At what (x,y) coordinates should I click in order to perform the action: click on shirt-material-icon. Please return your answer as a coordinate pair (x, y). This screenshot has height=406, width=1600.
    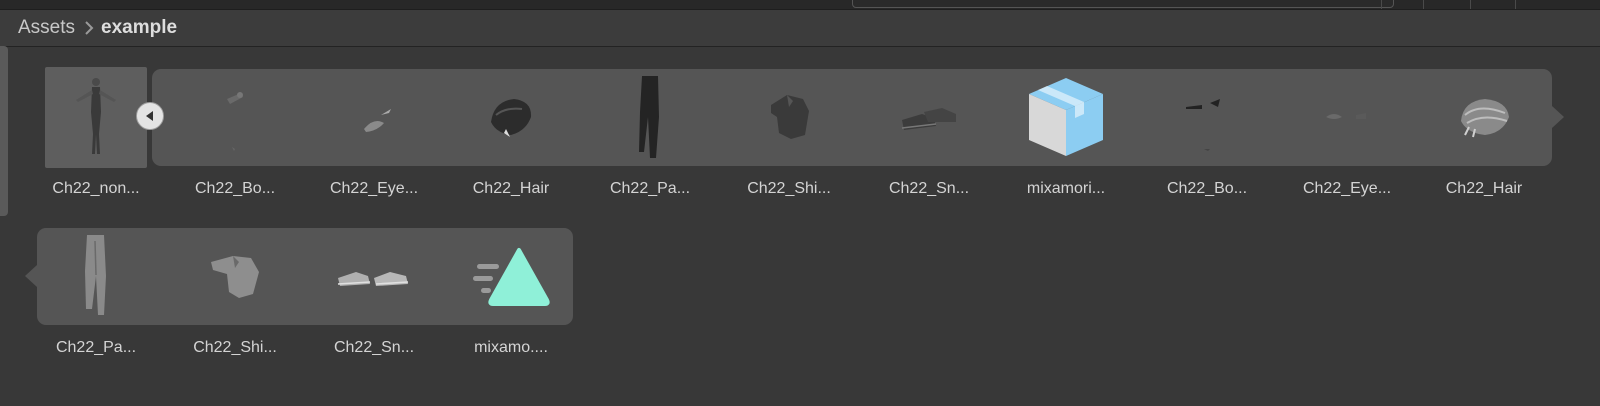
    Looking at the image, I should click on (235, 276).